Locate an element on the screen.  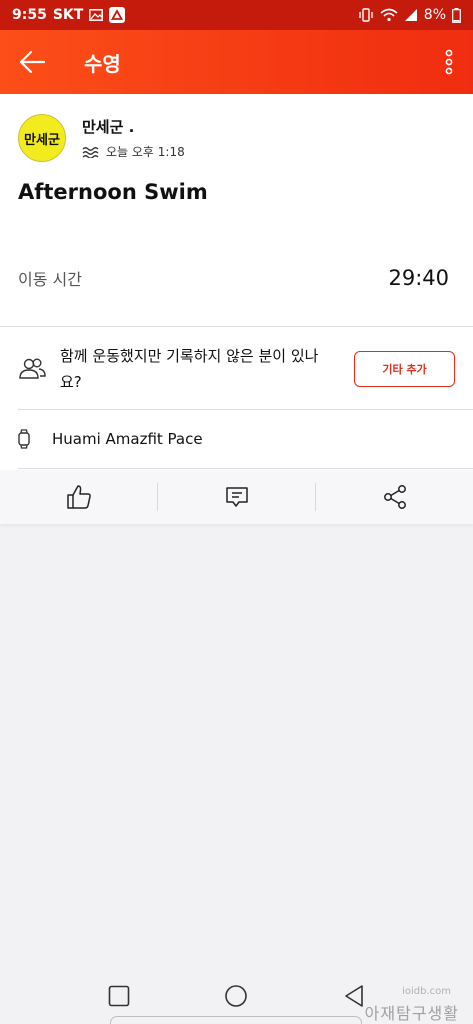
activity-time: 오늘 오후 1:18 is located at coordinates (145, 152).